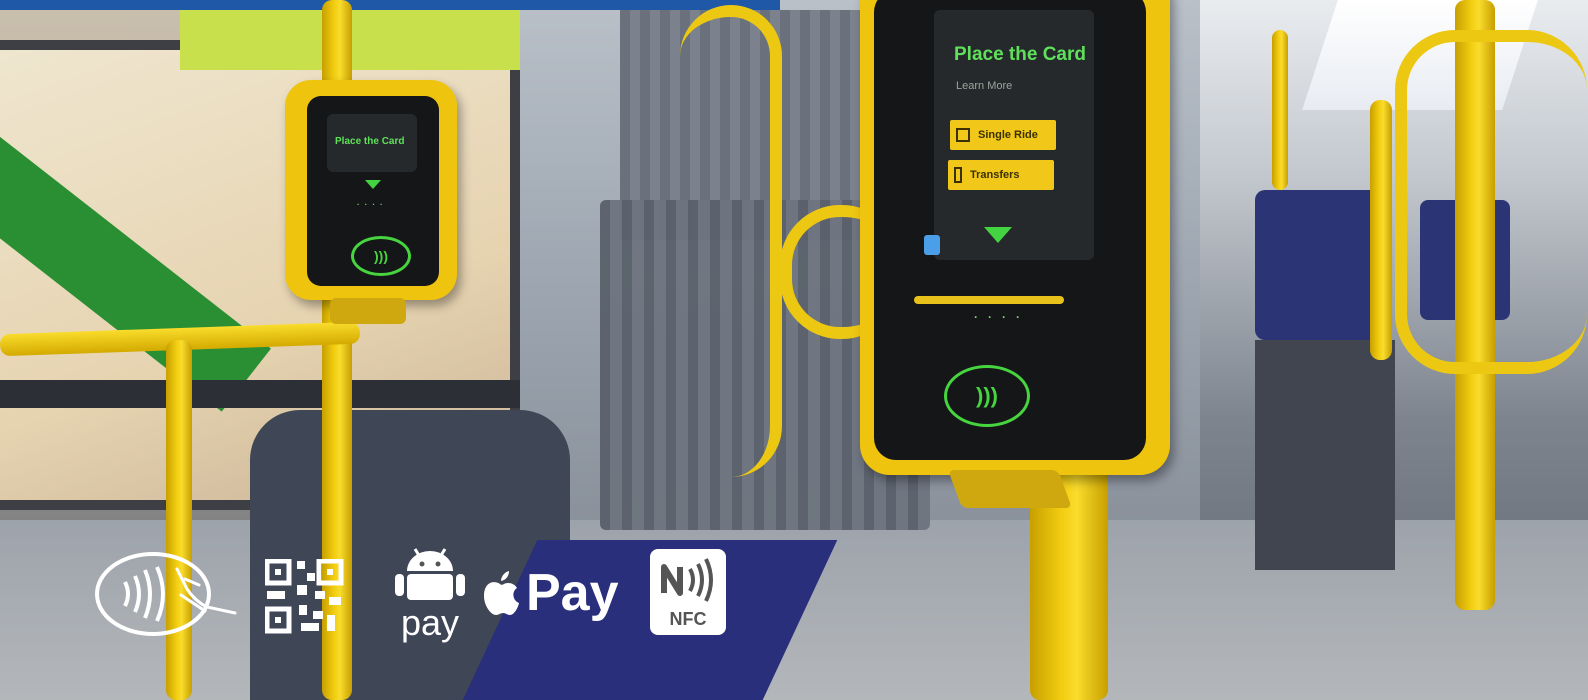 The width and height of the screenshot is (1588, 700). What do you see at coordinates (1008, 135) in the screenshot?
I see `single-ride-label: Single Ride` at bounding box center [1008, 135].